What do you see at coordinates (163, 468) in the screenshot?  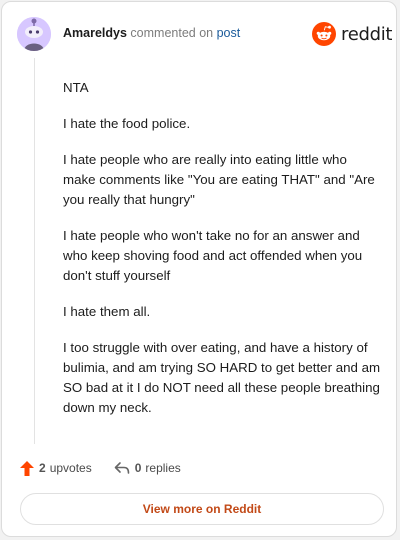 I see `replies-label: replies` at bounding box center [163, 468].